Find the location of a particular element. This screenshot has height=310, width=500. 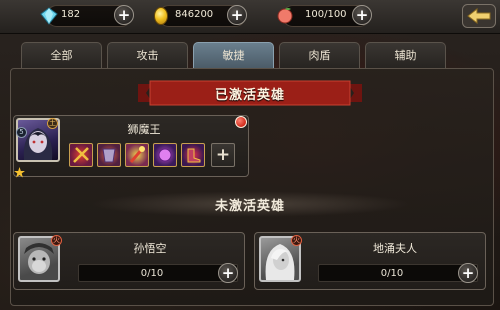

amulet-icon is located at coordinates (165, 155).